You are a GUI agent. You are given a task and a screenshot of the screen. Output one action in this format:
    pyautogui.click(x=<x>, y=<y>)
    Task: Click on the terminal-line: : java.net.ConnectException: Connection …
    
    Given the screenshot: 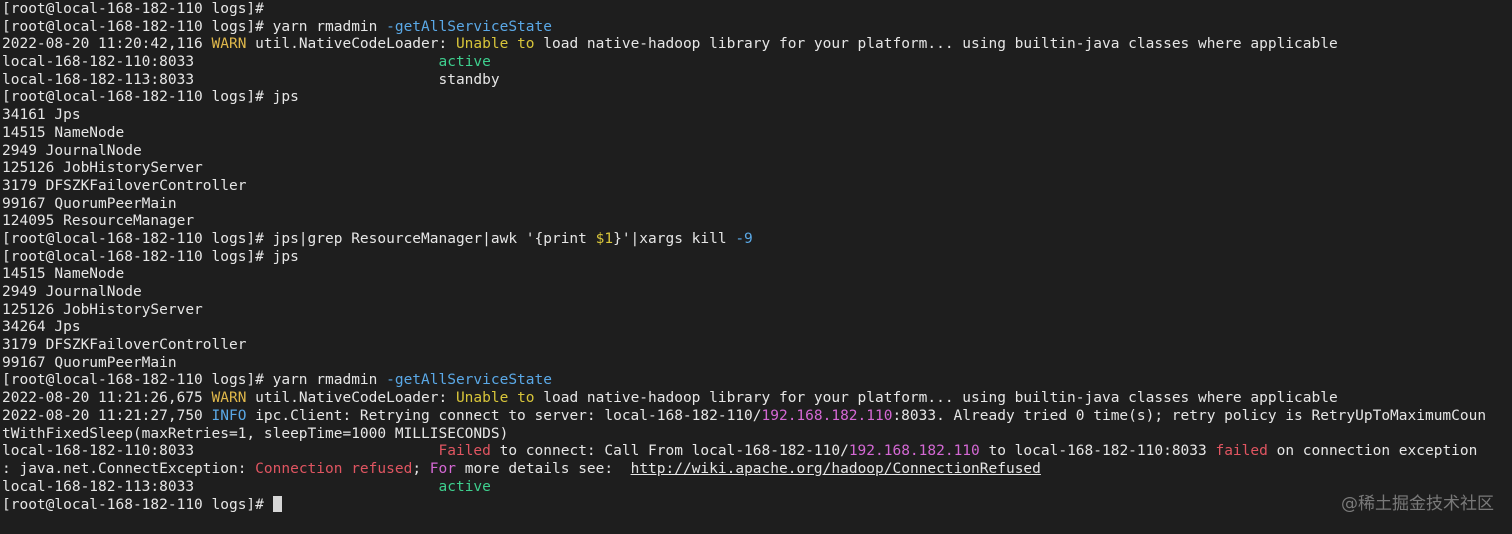 What is the action you would take?
    pyautogui.click(x=757, y=470)
    